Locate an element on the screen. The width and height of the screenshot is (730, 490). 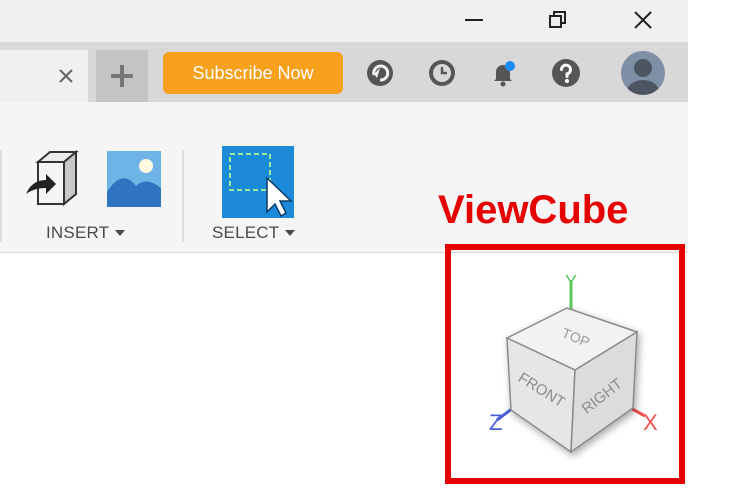
job-status-button is located at coordinates (380, 73).